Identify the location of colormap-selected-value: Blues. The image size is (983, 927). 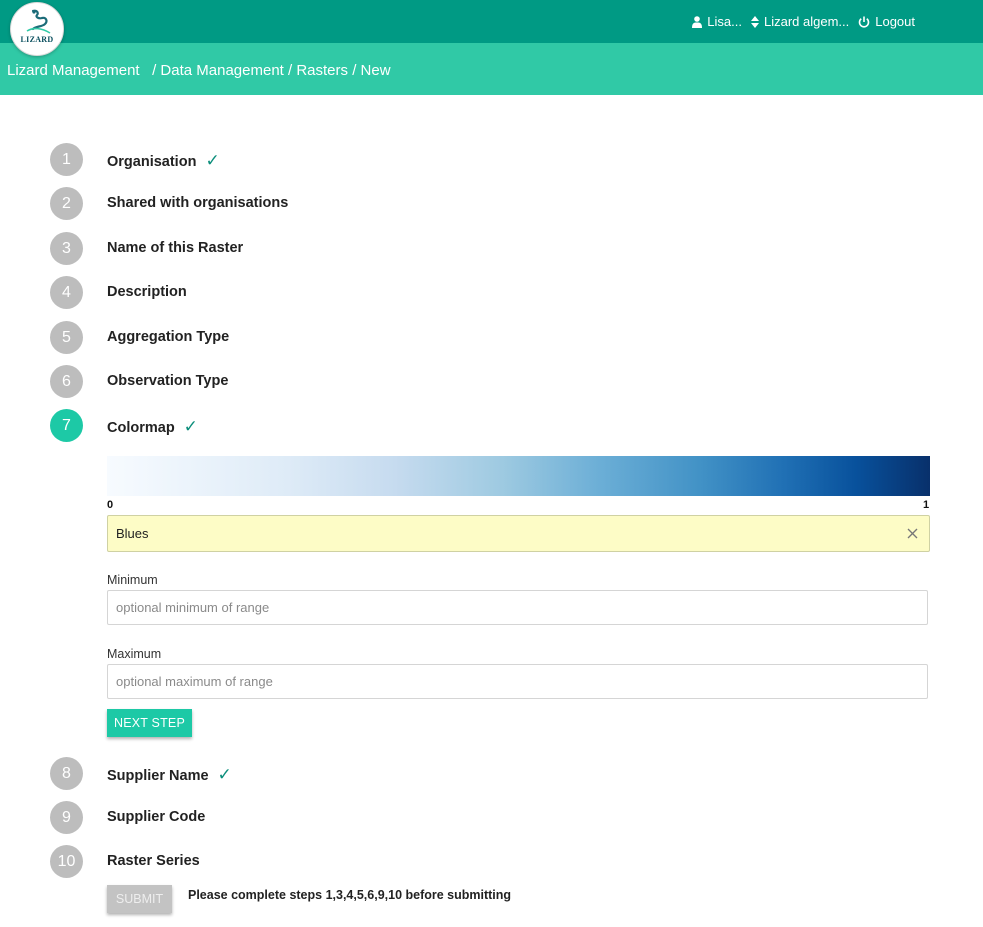
(132, 533).